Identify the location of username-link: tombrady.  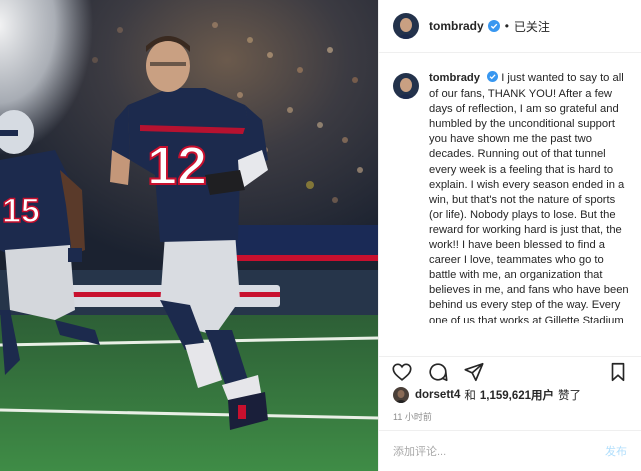
(456, 26).